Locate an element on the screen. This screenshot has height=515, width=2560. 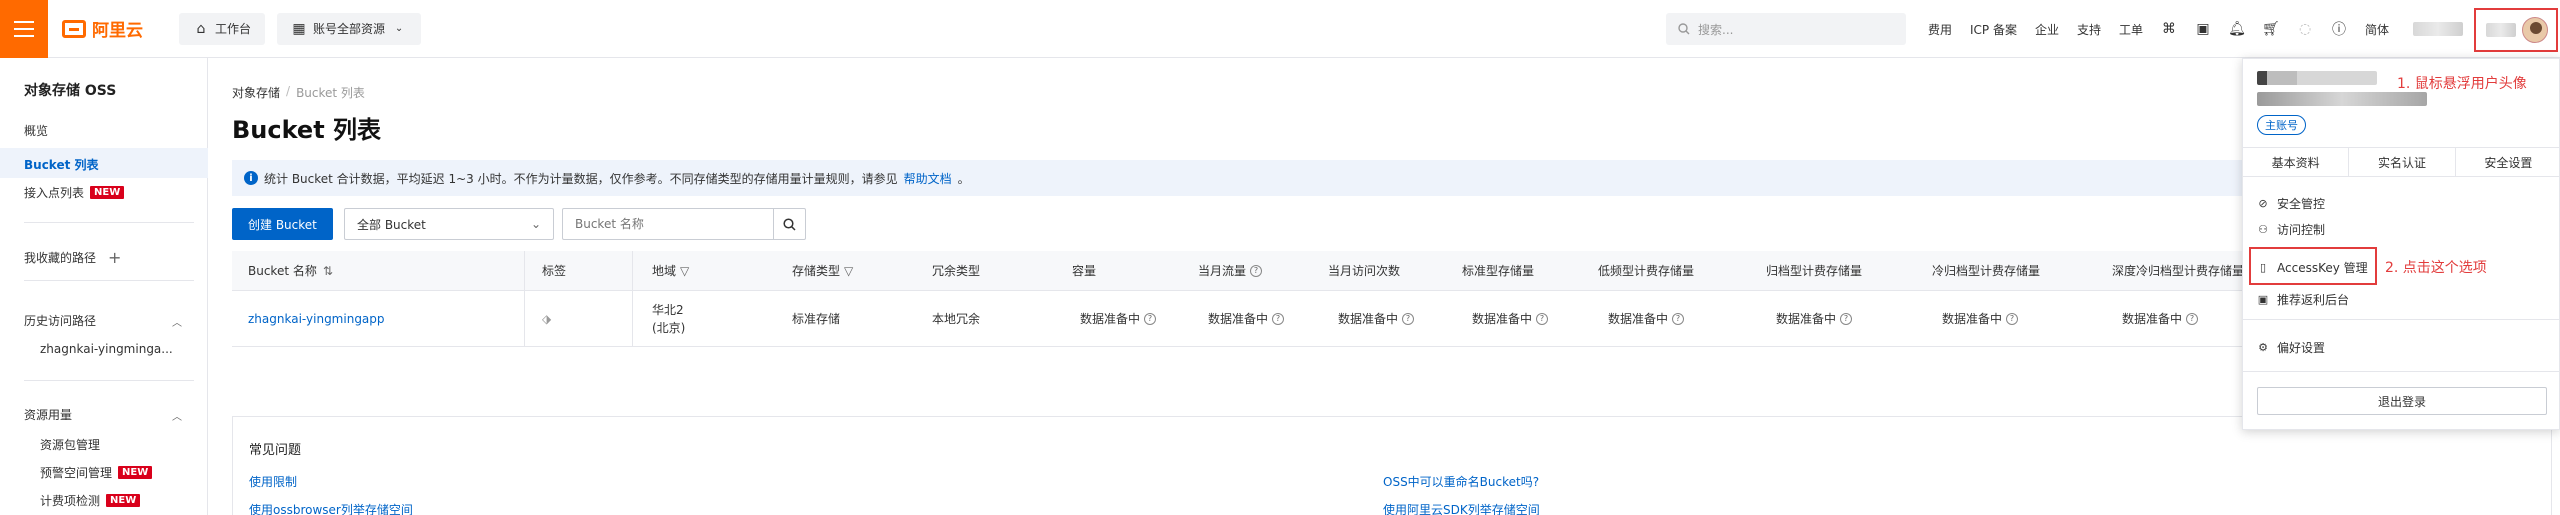
help-doc-link: 帮助文档 is located at coordinates (928, 178).